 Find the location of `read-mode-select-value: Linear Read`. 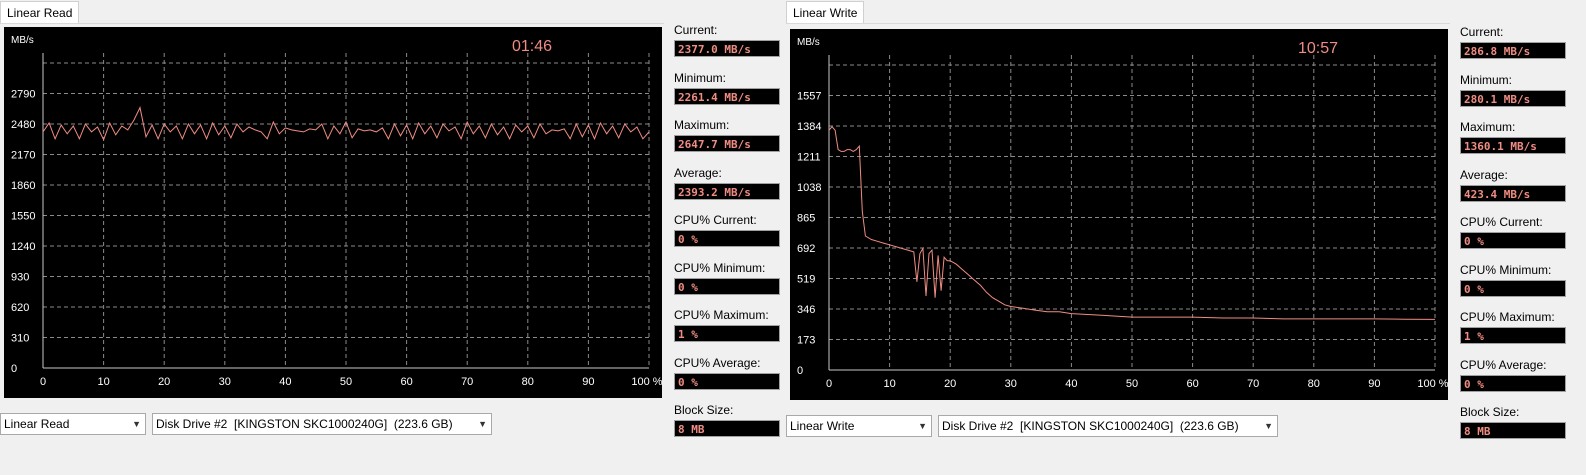

read-mode-select-value: Linear Read is located at coordinates (37, 424).